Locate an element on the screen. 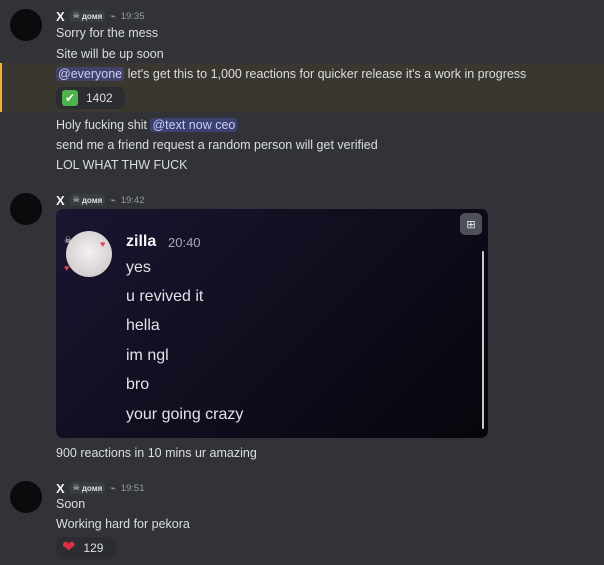 Image resolution: width=604 pixels, height=565 pixels. reaction-count: 129 is located at coordinates (93, 548).